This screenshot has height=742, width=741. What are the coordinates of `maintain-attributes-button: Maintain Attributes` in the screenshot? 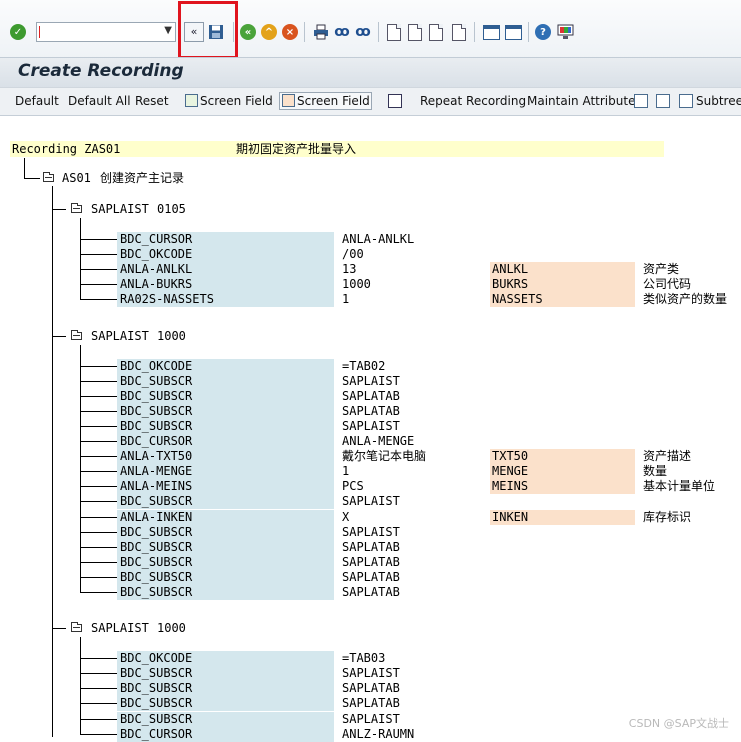 It's located at (584, 101).